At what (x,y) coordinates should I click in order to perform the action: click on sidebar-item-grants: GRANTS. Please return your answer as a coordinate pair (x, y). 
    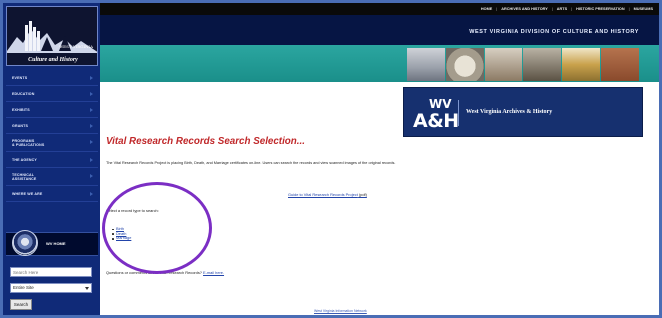
    Looking at the image, I should click on (52, 126).